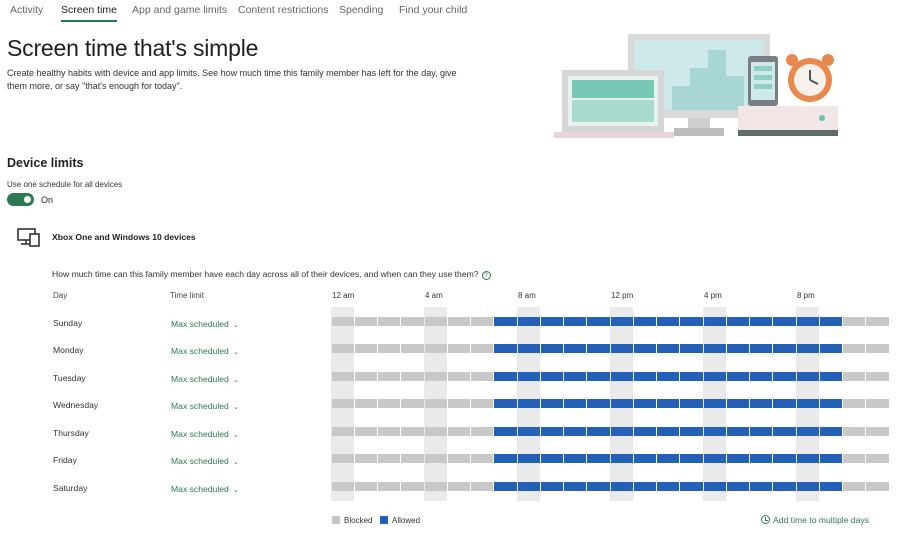 The width and height of the screenshot is (900, 535). I want to click on tab-spending: Spending, so click(361, 10).